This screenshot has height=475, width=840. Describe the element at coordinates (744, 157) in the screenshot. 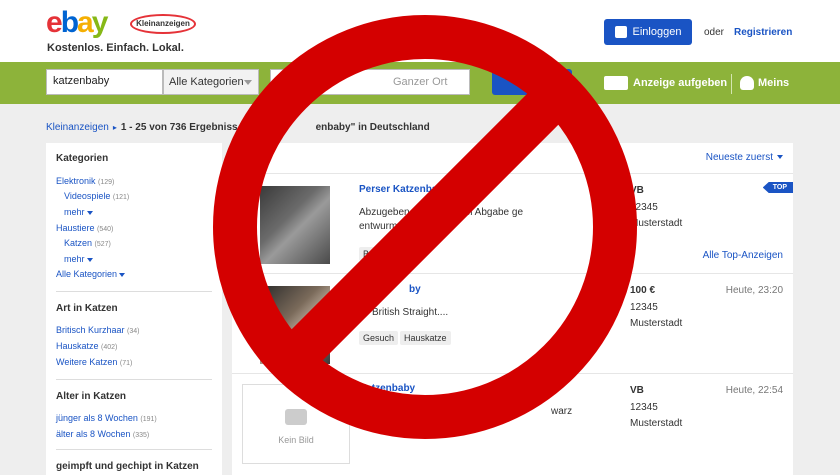

I see `sort-select: Neueste zuerst` at that location.